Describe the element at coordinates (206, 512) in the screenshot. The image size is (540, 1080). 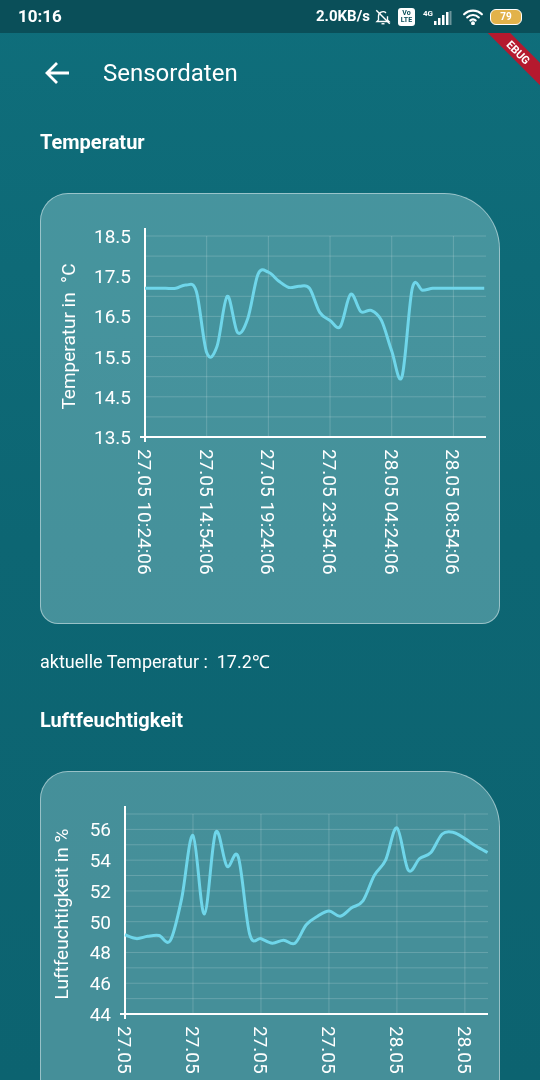
I see `x-tick-label: 27.05 14:54:06` at that location.